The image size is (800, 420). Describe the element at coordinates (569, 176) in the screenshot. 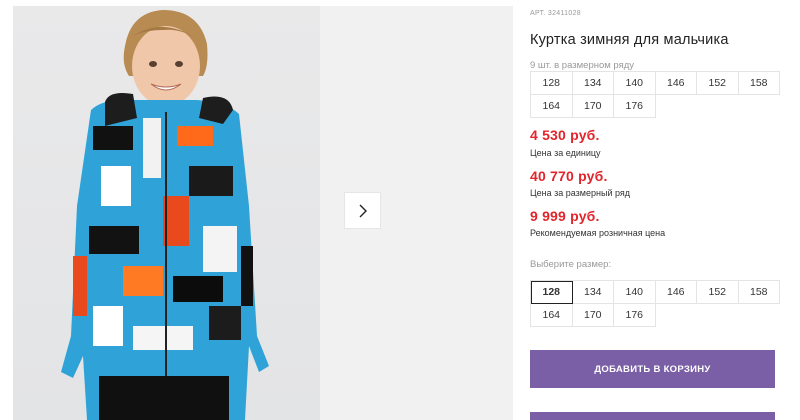

I see `row-price: 40 770 руб.` at that location.